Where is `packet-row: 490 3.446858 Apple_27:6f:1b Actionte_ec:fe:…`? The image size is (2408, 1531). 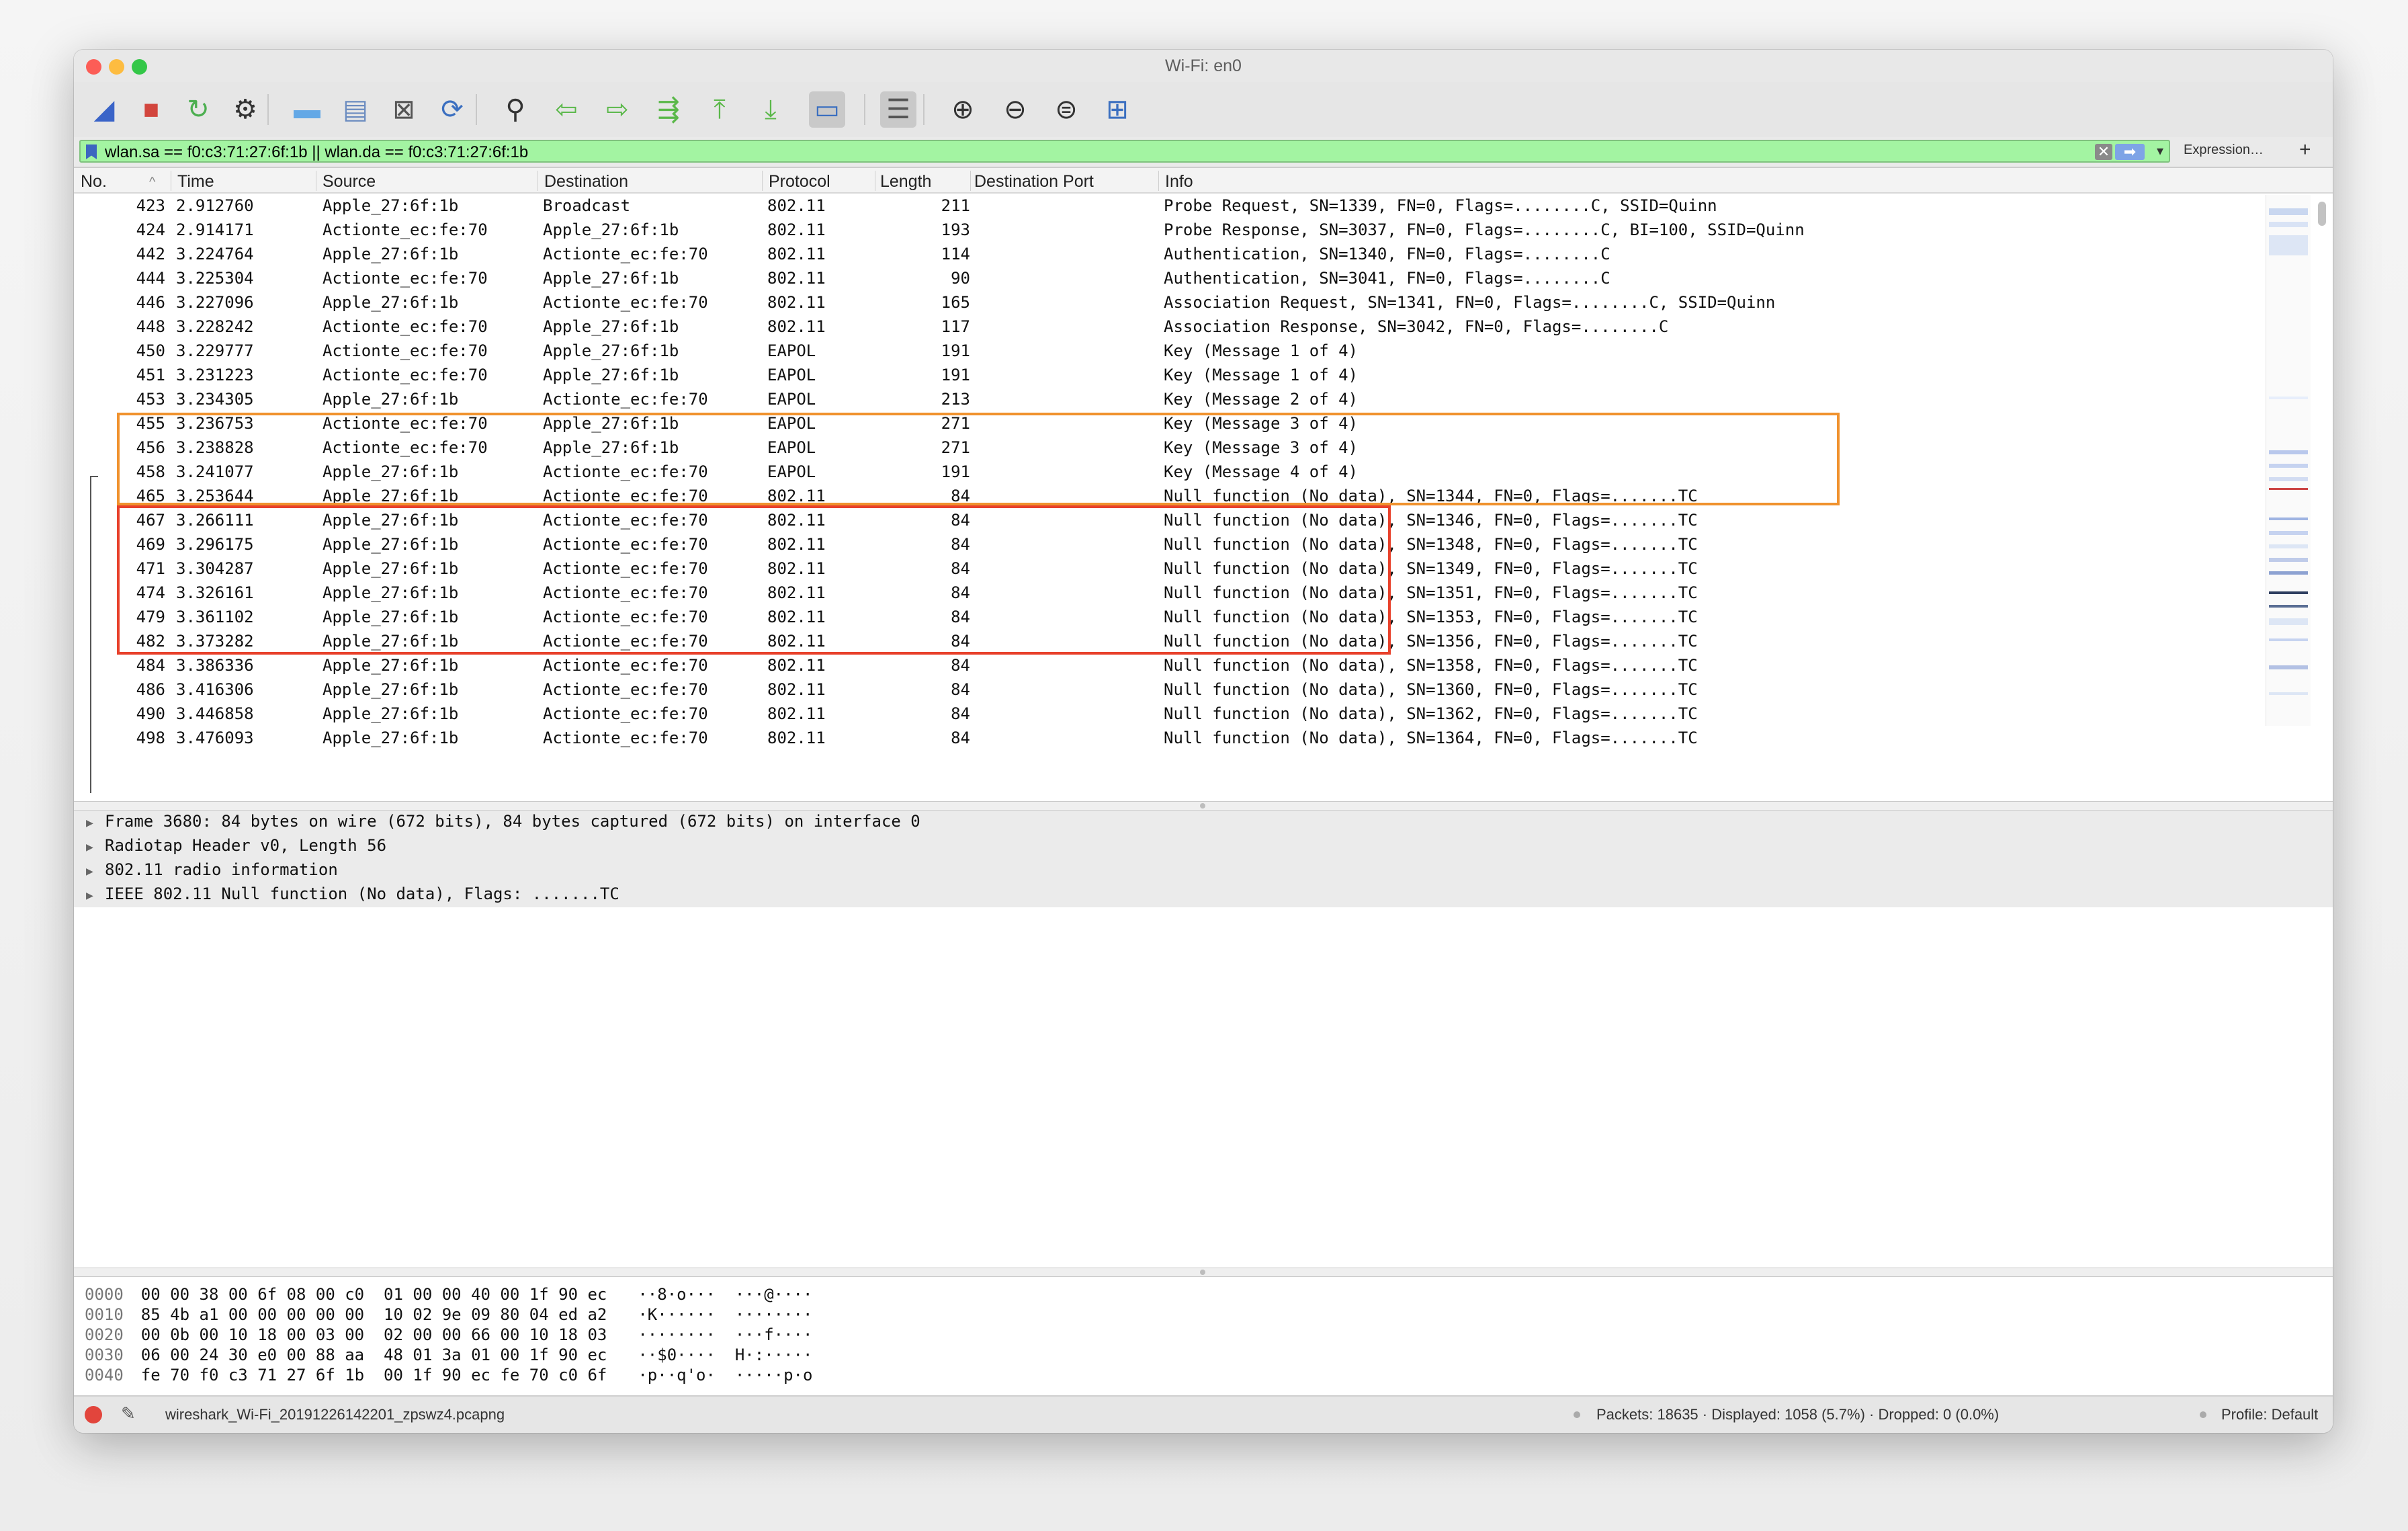 packet-row: 490 3.446858 Apple_27:6f:1b Actionte_ec:fe:… is located at coordinates (1166, 714).